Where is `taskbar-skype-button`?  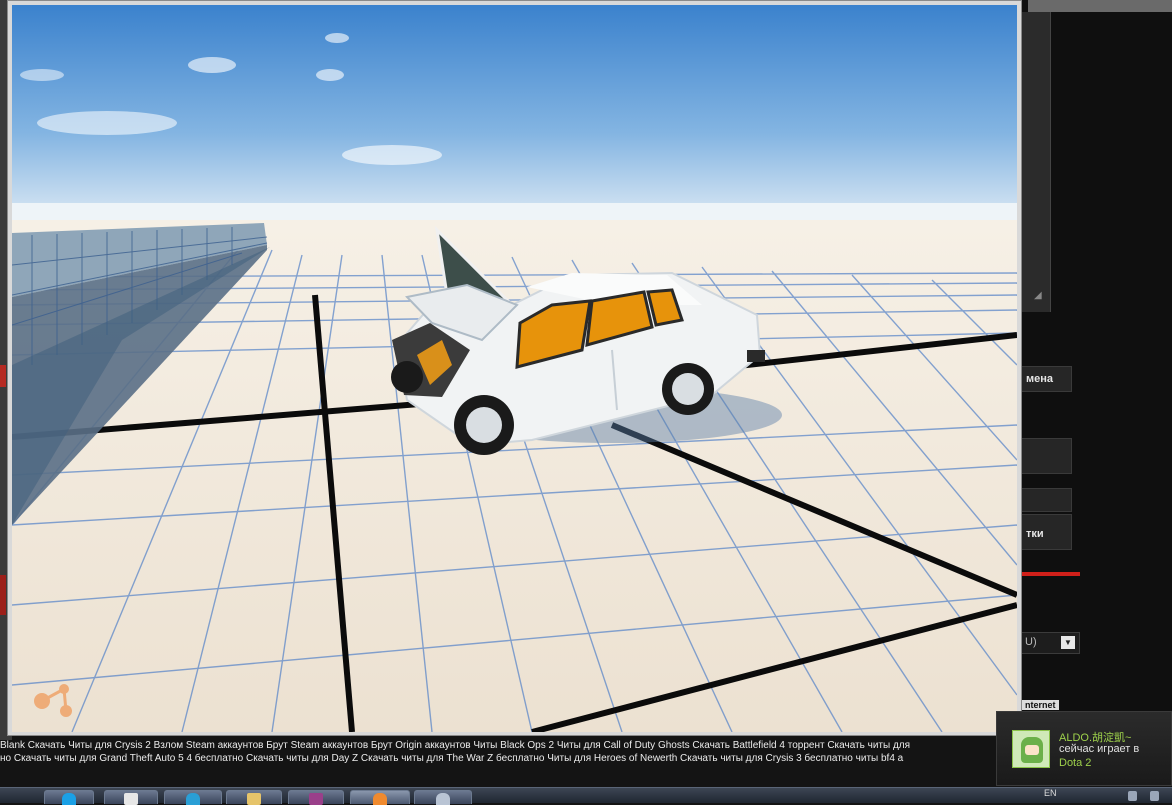
taskbar-skype-button is located at coordinates (69, 797).